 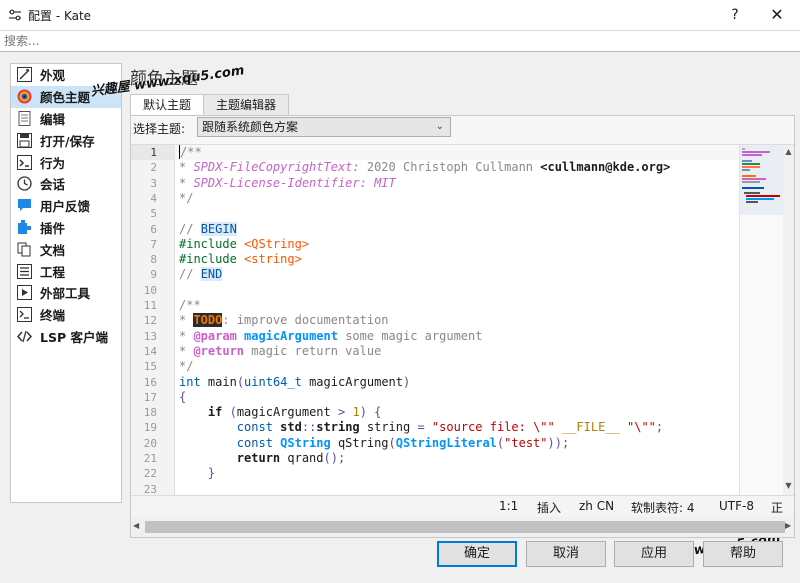 What do you see at coordinates (24, 140) in the screenshot?
I see `save-icon` at bounding box center [24, 140].